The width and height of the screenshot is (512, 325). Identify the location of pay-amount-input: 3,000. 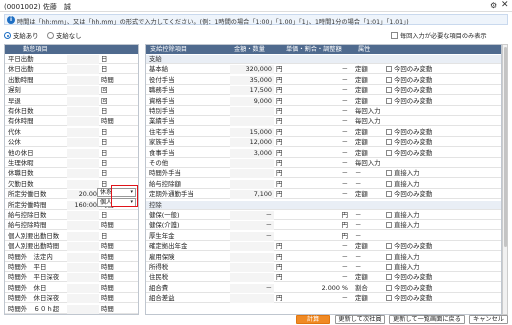
(252, 153).